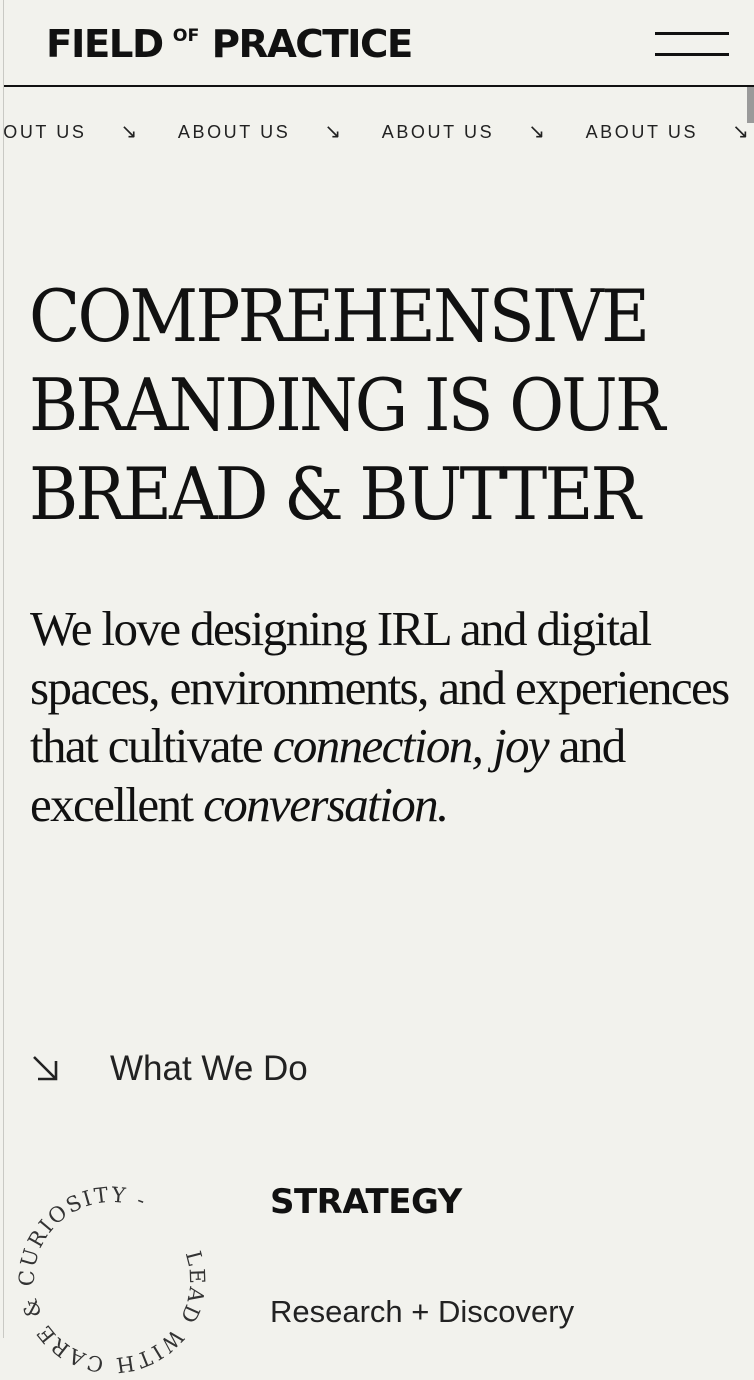 This screenshot has width=754, height=1380. I want to click on hamburger-menu-icon, so click(692, 45).